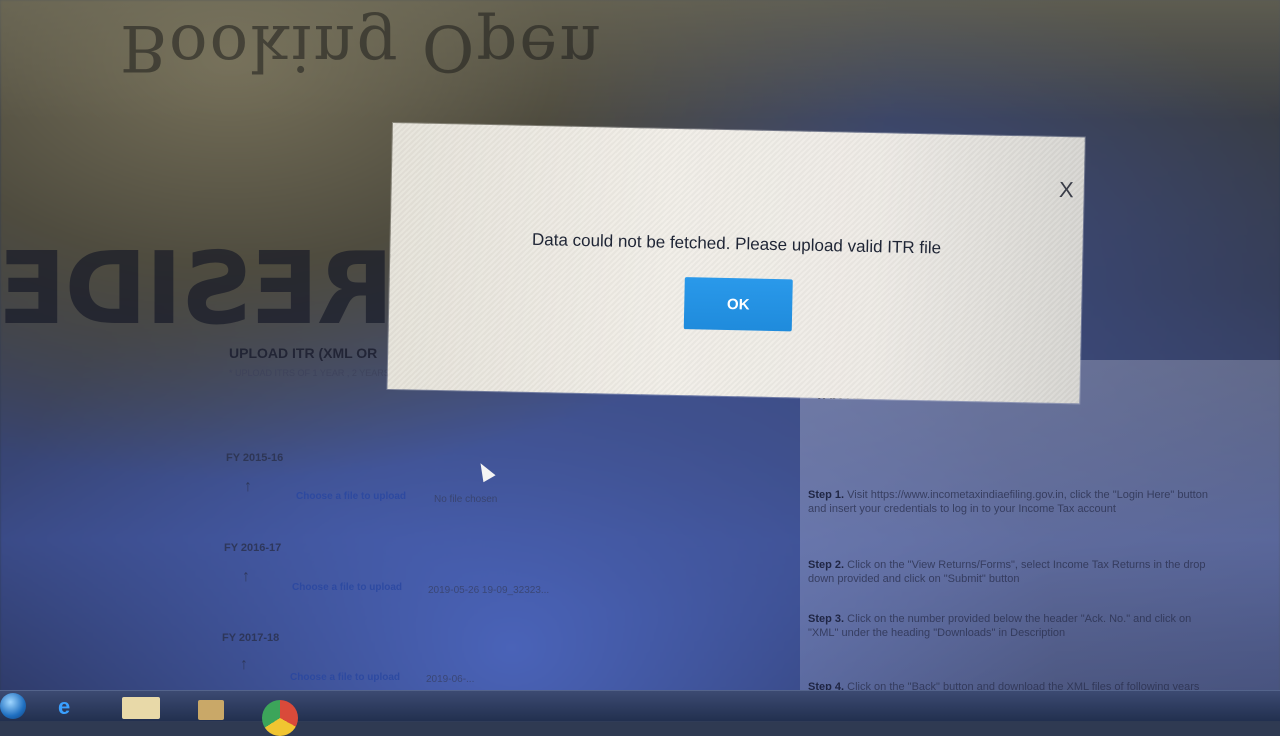 The height and width of the screenshot is (736, 1280). Describe the element at coordinates (640, 705) in the screenshot. I see `taskbar` at that location.